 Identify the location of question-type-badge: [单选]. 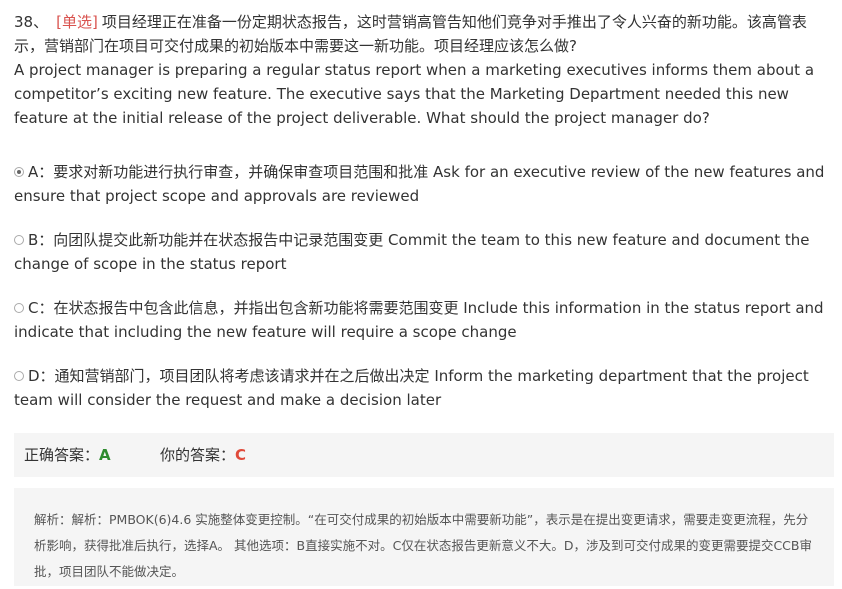
(77, 22).